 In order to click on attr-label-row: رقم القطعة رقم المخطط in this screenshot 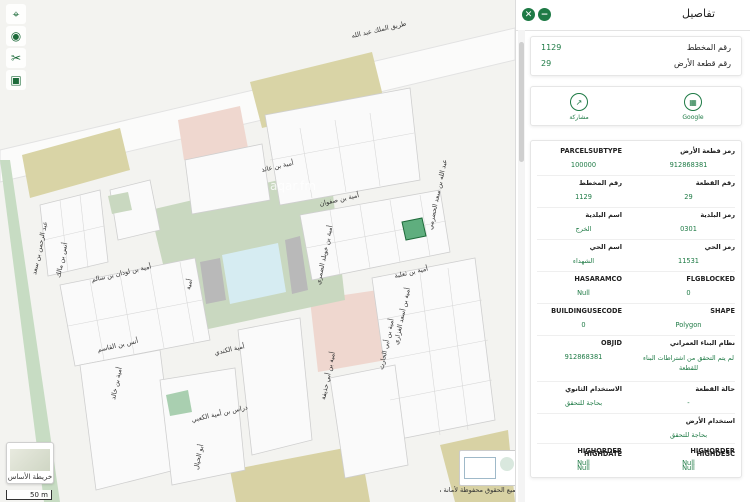, I will do `click(636, 184)`.